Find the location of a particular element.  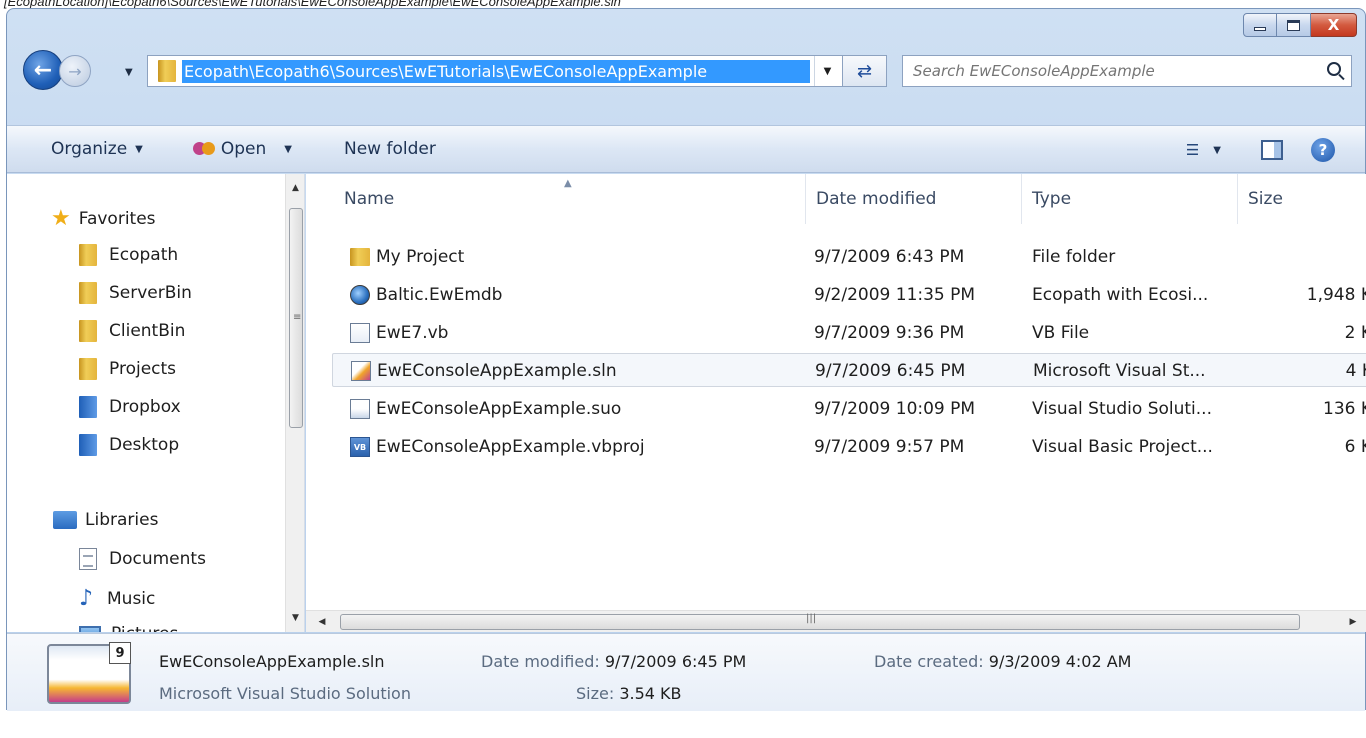

sidebar-item-ecopath: Ecopath is located at coordinates (128, 255).